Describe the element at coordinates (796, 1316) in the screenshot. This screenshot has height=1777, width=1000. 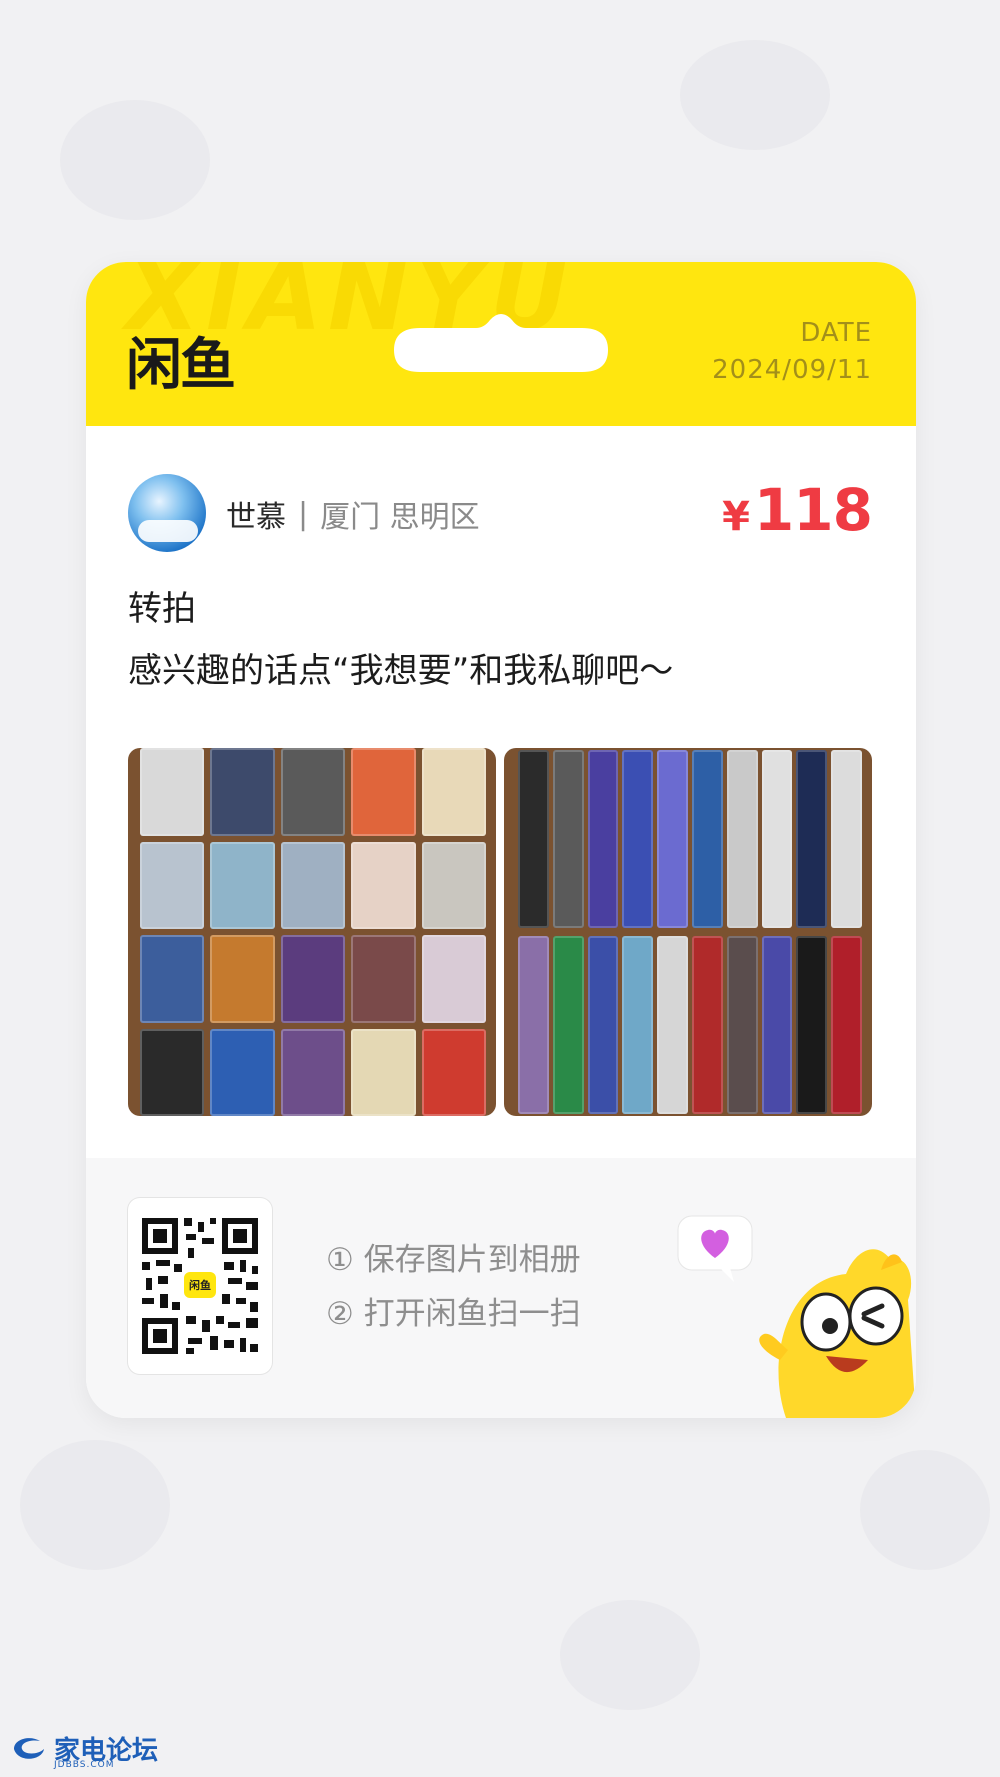
I see `mascot-icon` at that location.